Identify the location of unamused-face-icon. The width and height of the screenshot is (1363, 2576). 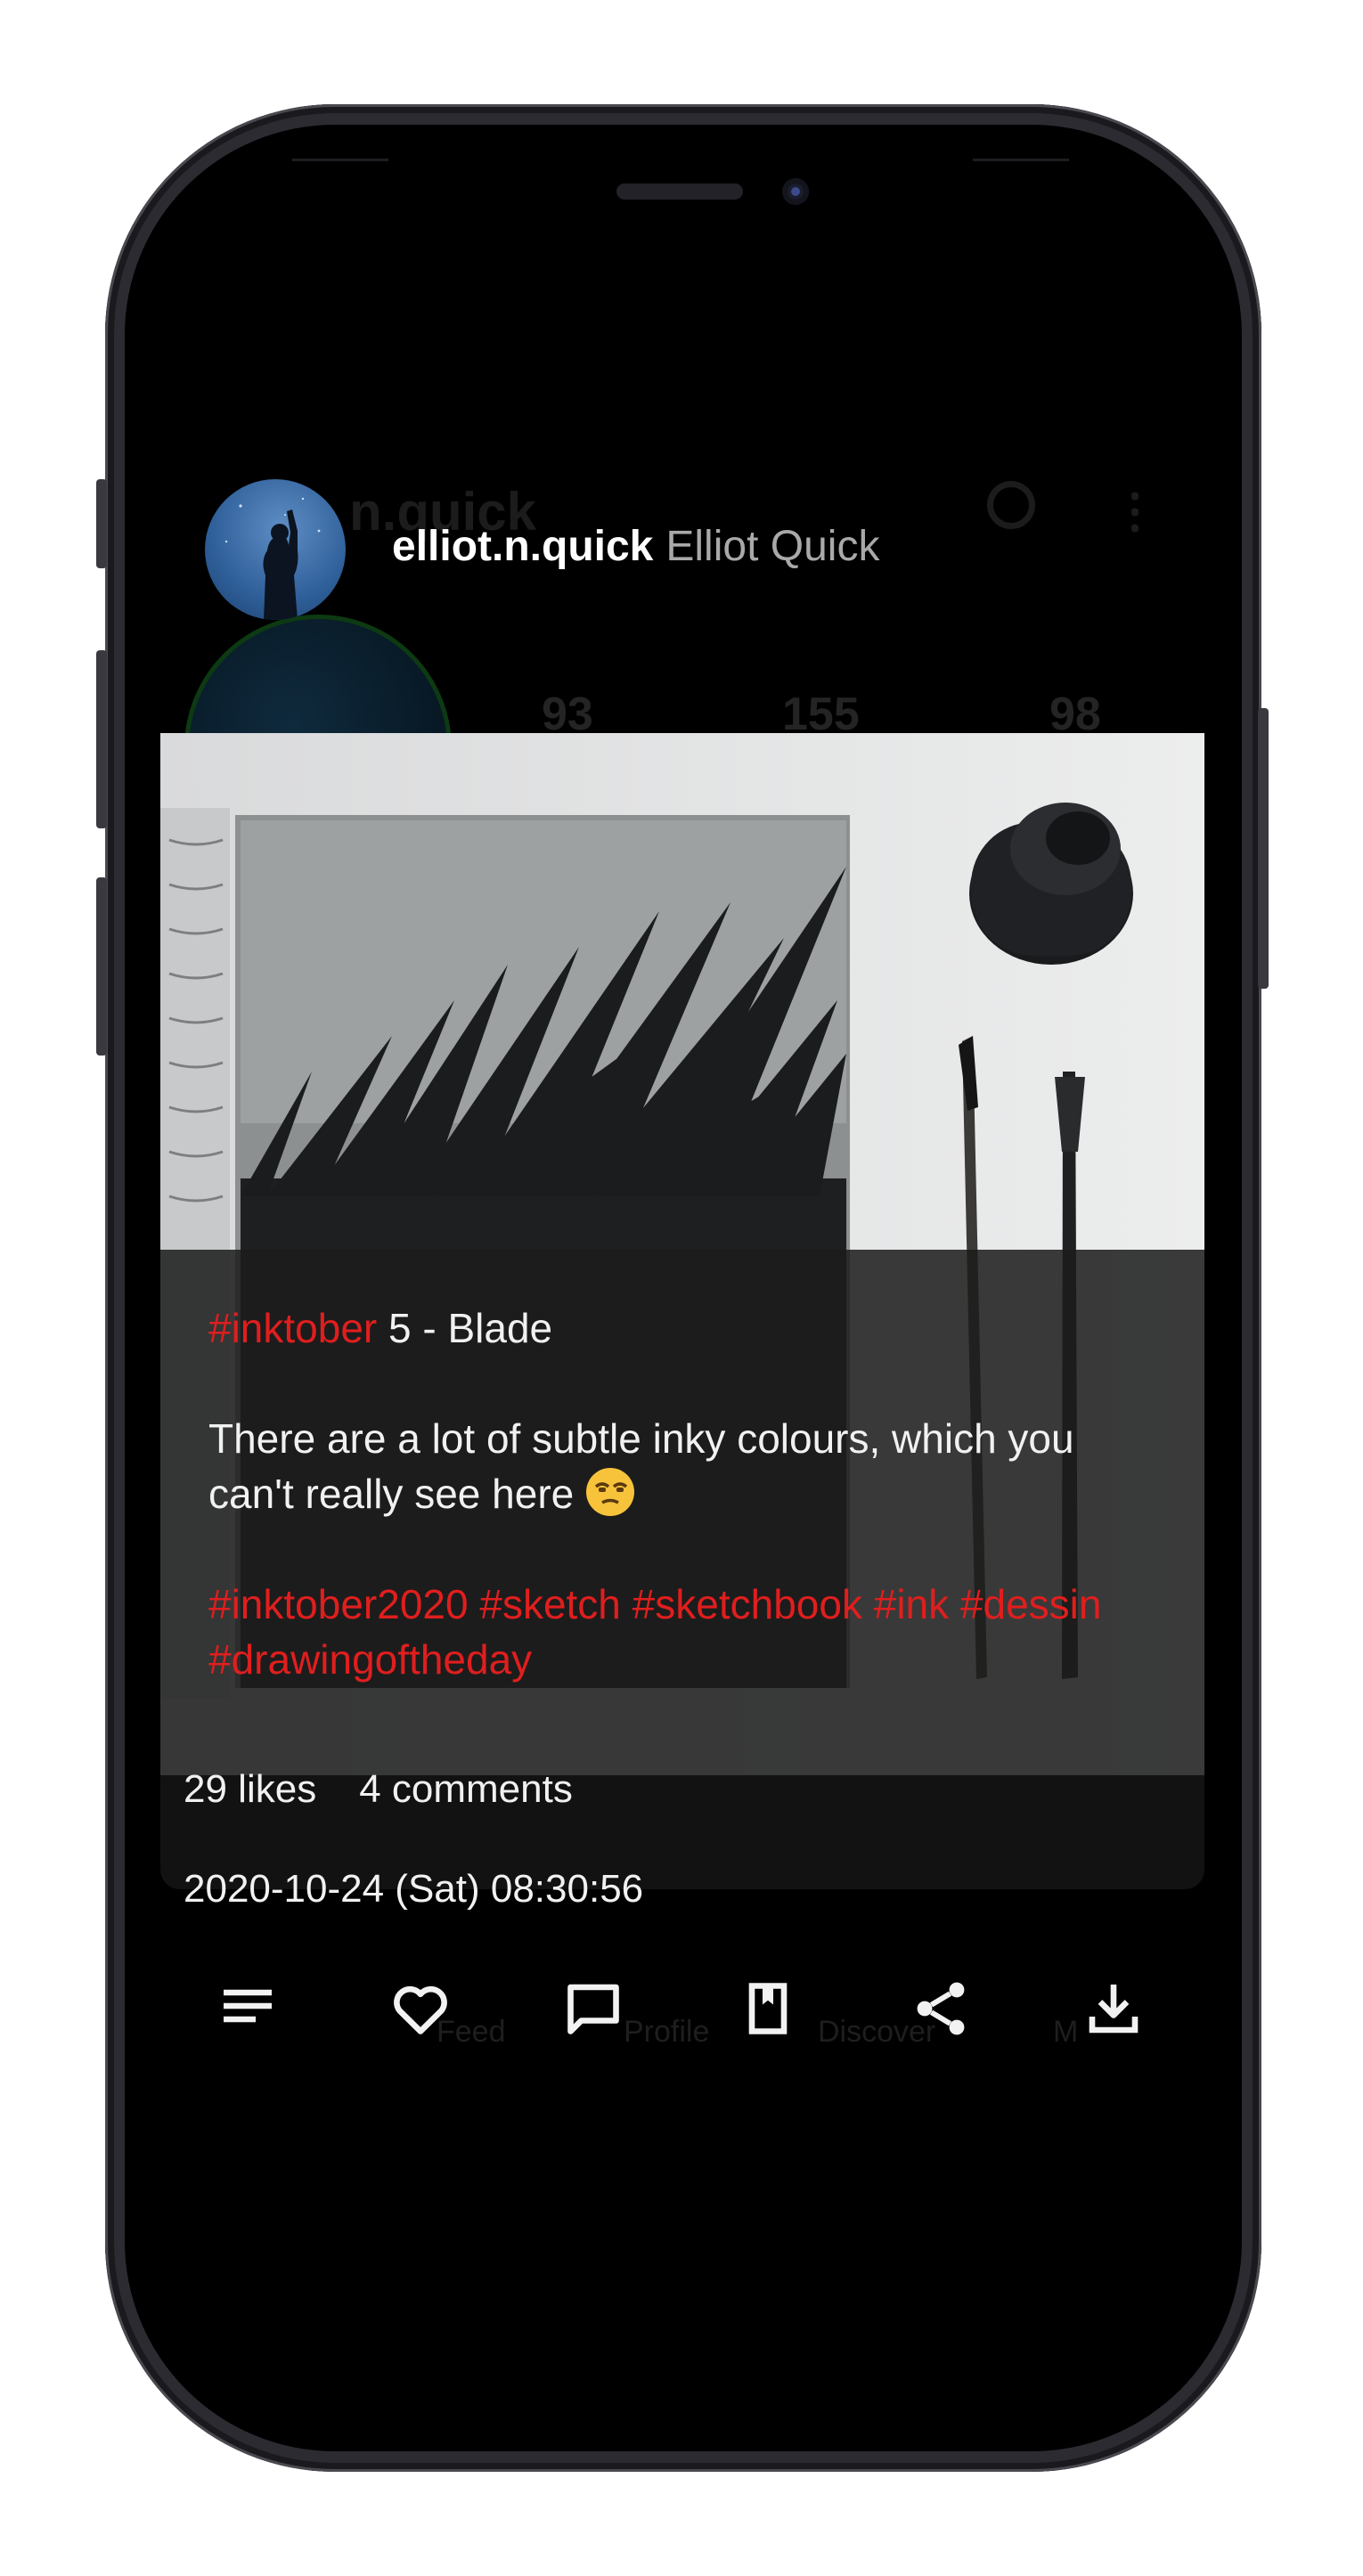
(611, 1492).